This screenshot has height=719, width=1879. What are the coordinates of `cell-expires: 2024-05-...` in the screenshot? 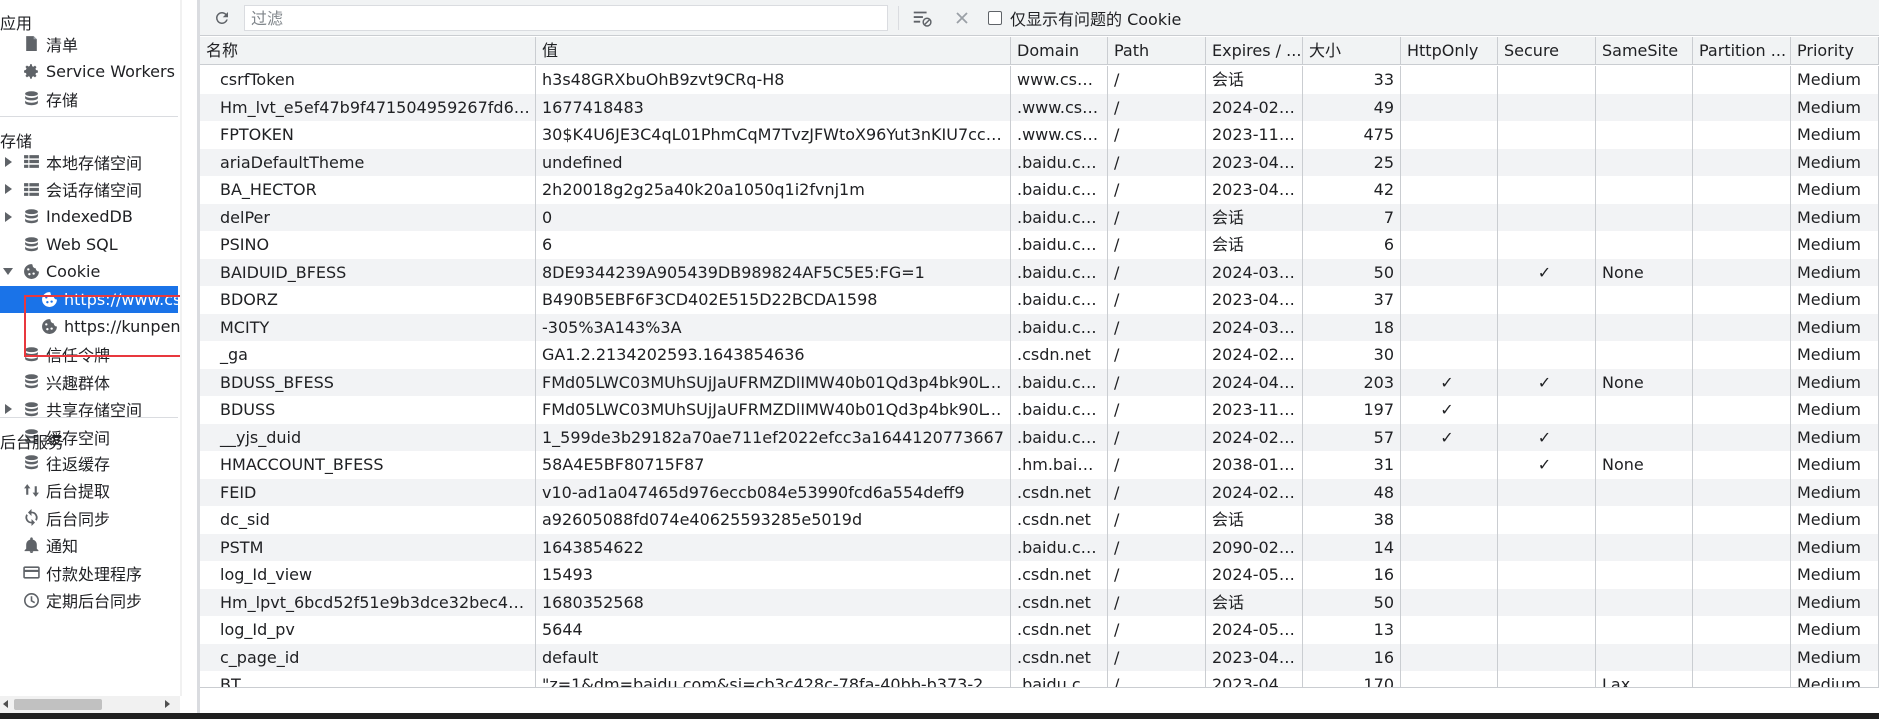 It's located at (1254, 630).